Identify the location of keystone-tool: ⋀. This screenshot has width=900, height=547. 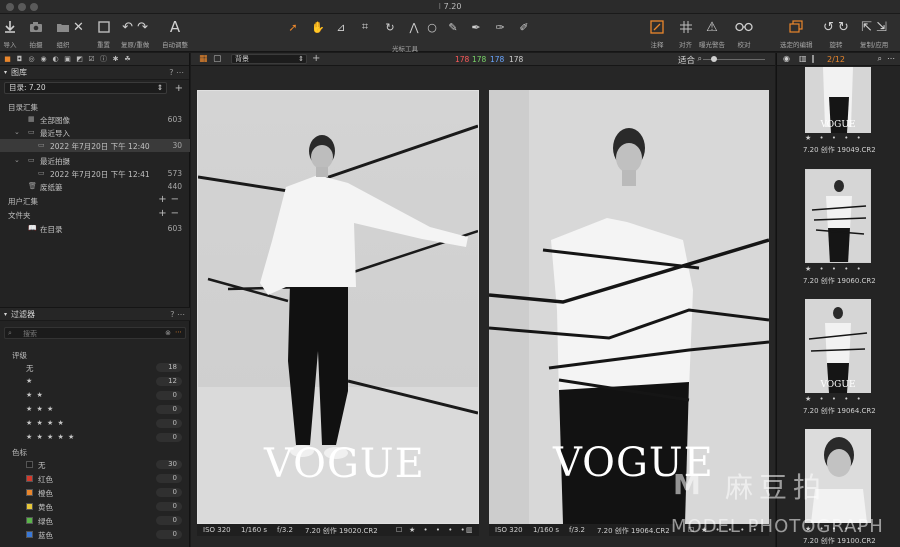
(414, 27).